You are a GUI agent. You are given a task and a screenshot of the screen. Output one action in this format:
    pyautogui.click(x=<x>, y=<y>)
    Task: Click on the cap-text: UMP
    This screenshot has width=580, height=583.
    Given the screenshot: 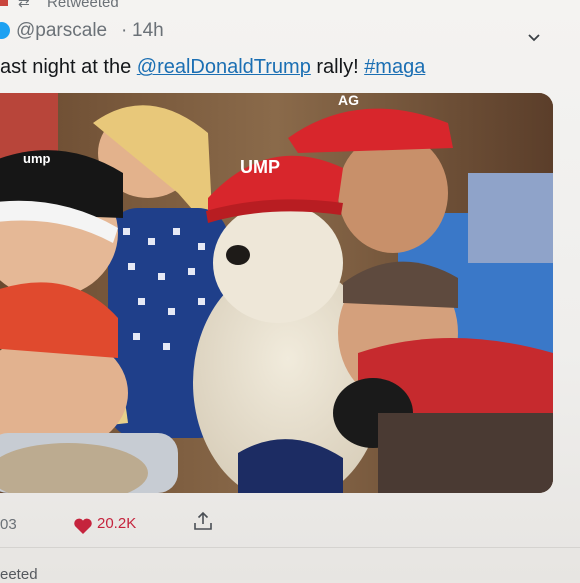 What is the action you would take?
    pyautogui.click(x=260, y=167)
    